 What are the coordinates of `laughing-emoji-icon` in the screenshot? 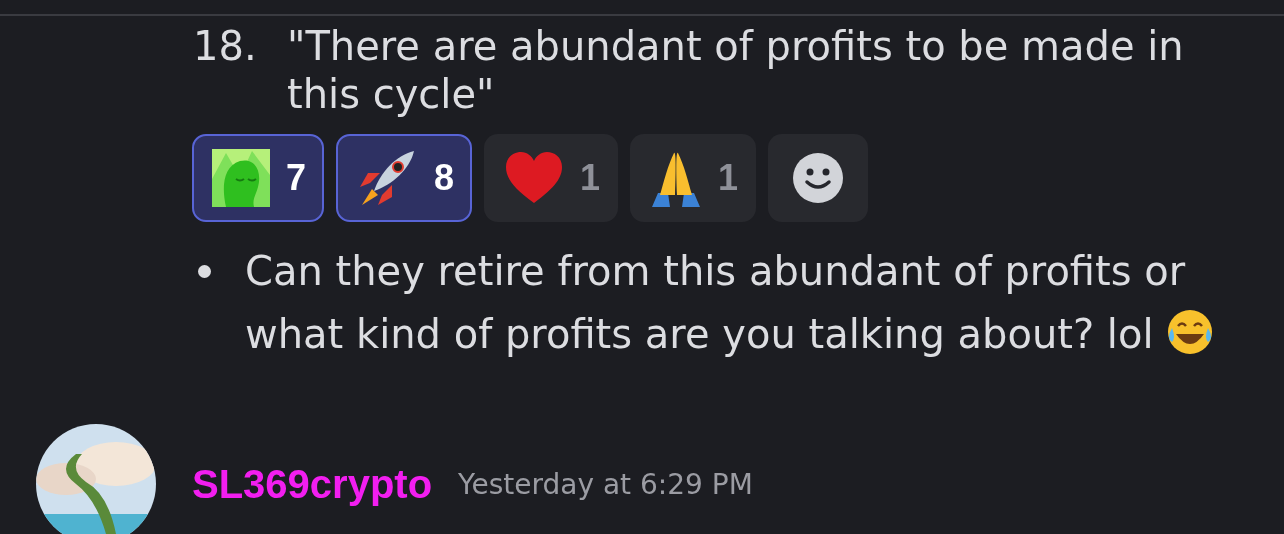 It's located at (1190, 332).